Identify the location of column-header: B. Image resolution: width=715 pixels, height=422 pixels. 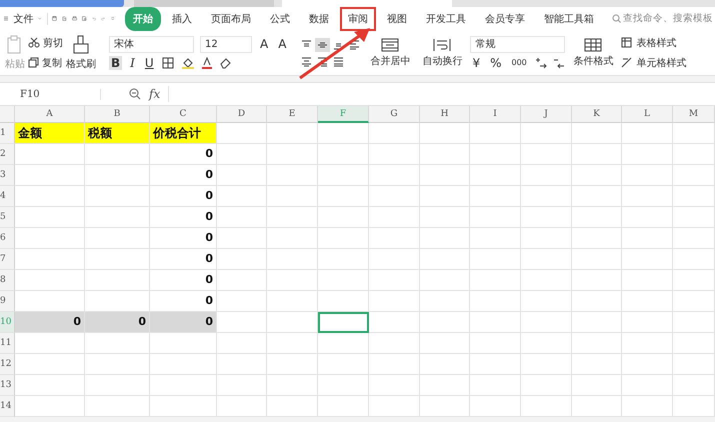
(117, 114).